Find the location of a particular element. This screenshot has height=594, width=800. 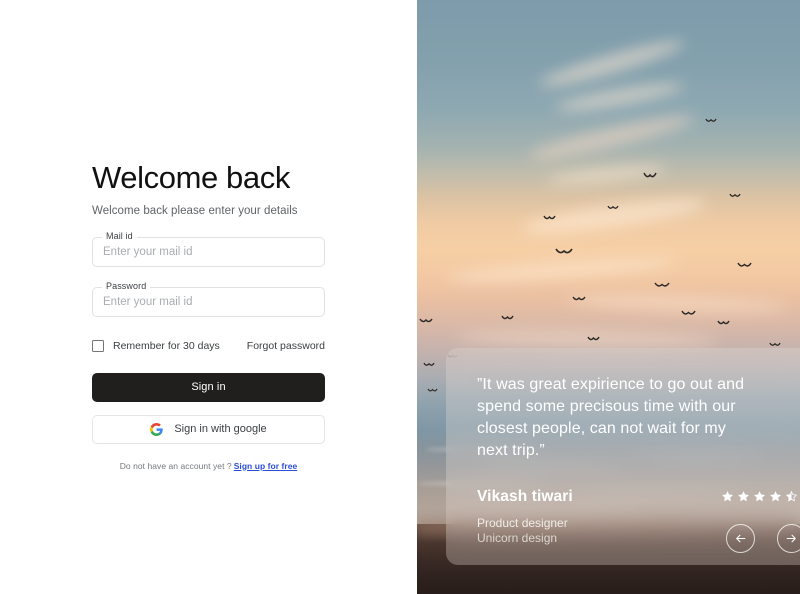

page-title: Welcome back is located at coordinates (191, 177).